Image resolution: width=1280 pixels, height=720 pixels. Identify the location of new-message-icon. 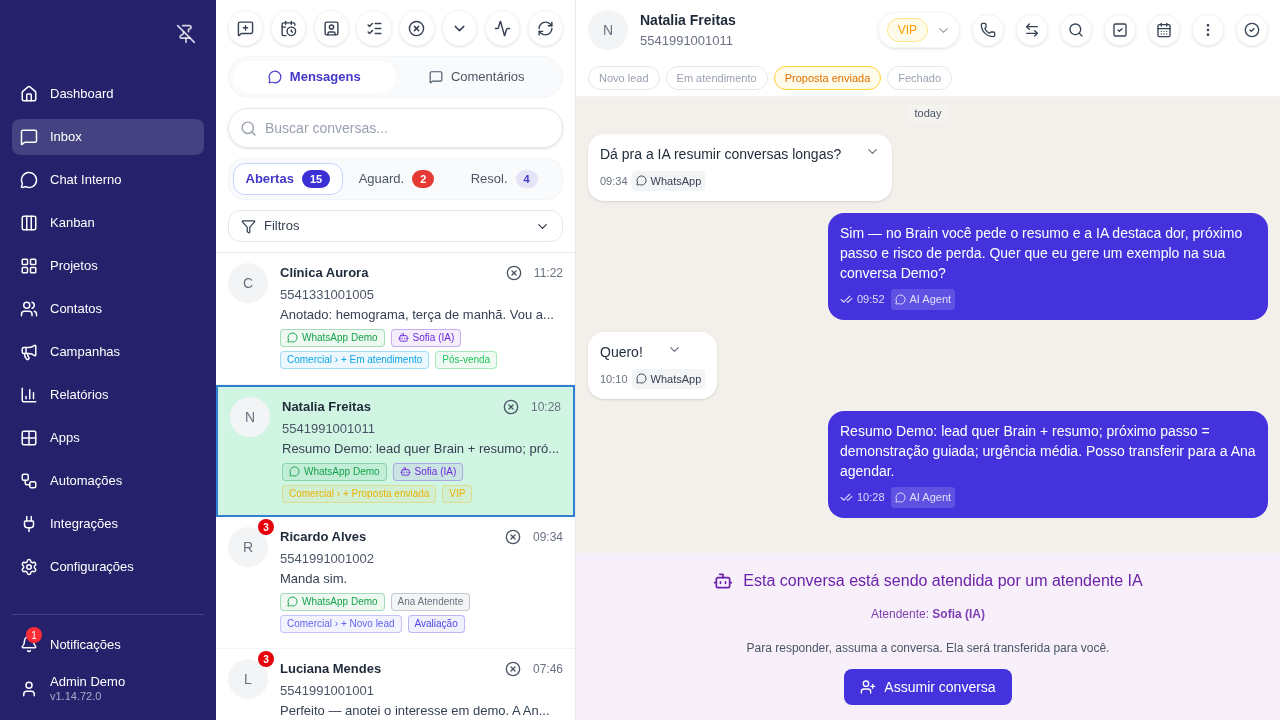
(246, 28).